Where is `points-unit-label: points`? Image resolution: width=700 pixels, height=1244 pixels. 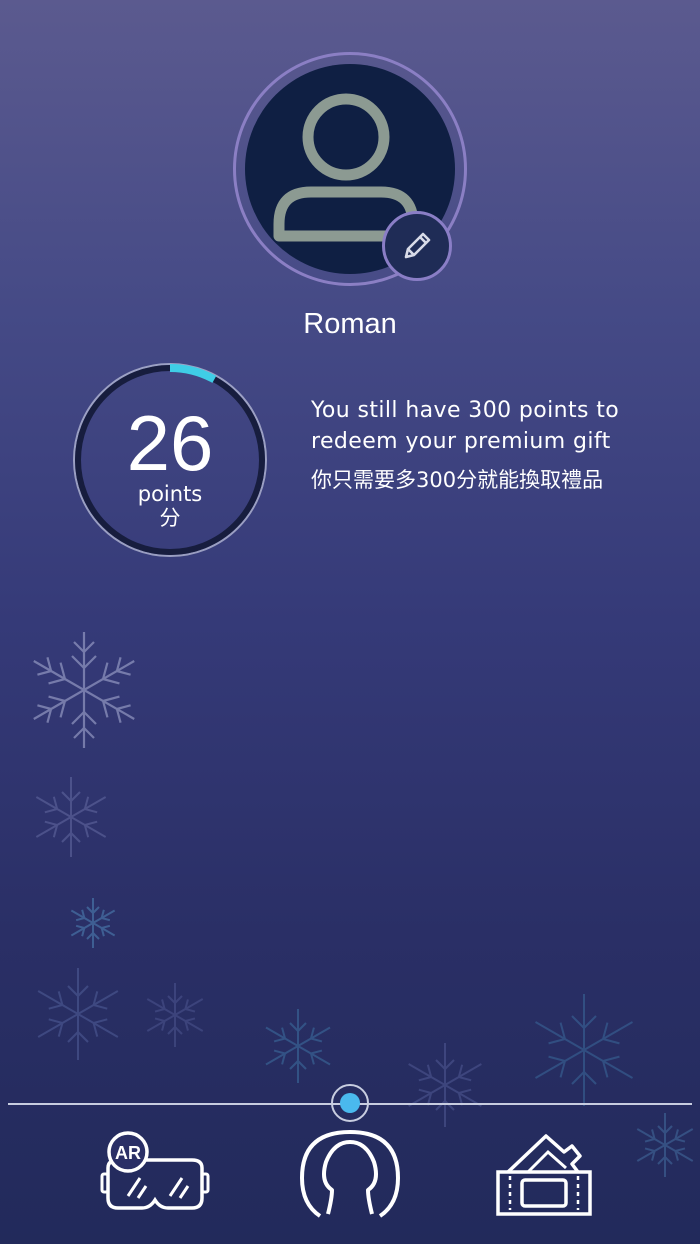 points-unit-label: points is located at coordinates (170, 494).